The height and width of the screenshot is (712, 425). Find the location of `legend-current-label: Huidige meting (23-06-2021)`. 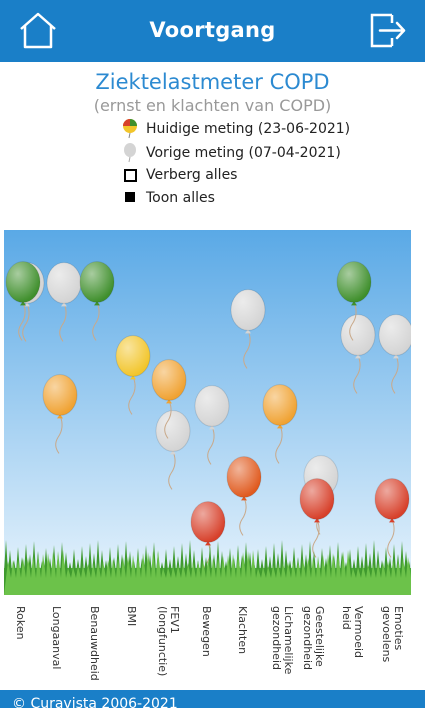

legend-current-label: Huidige meting (23-06-2021) is located at coordinates (248, 129).